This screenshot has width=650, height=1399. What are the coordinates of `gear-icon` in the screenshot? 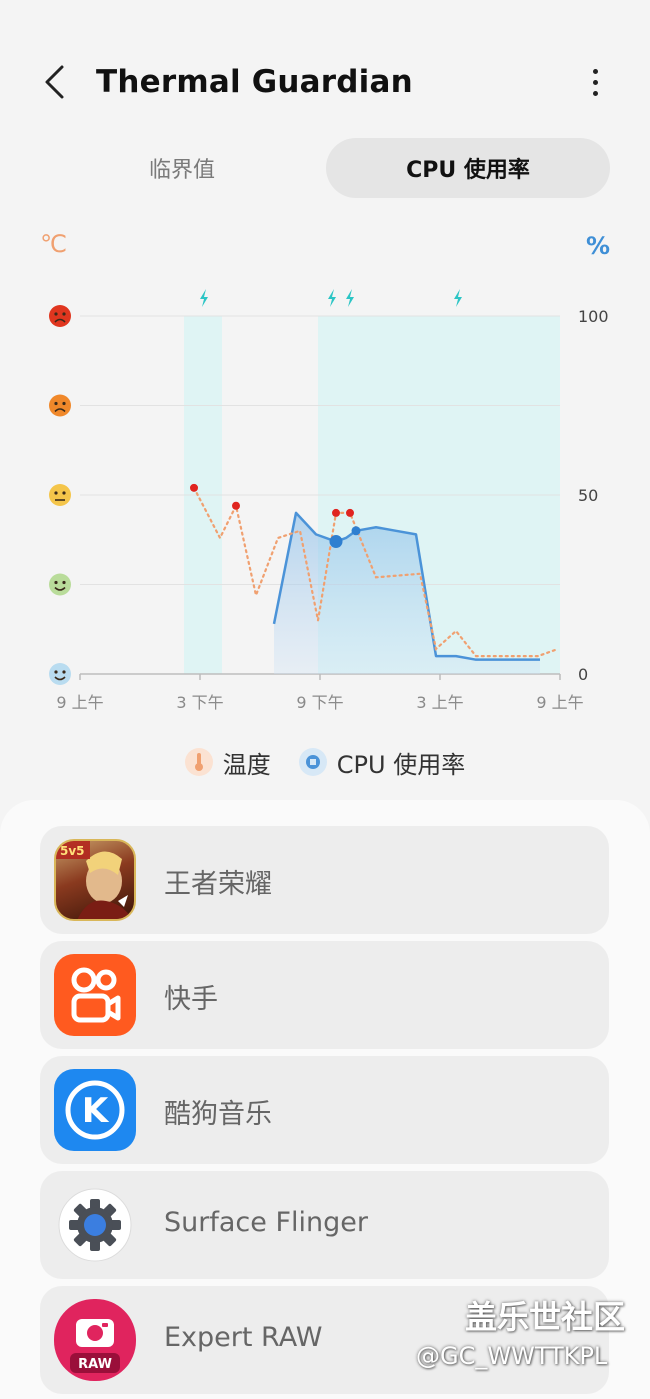 It's located at (95, 1225).